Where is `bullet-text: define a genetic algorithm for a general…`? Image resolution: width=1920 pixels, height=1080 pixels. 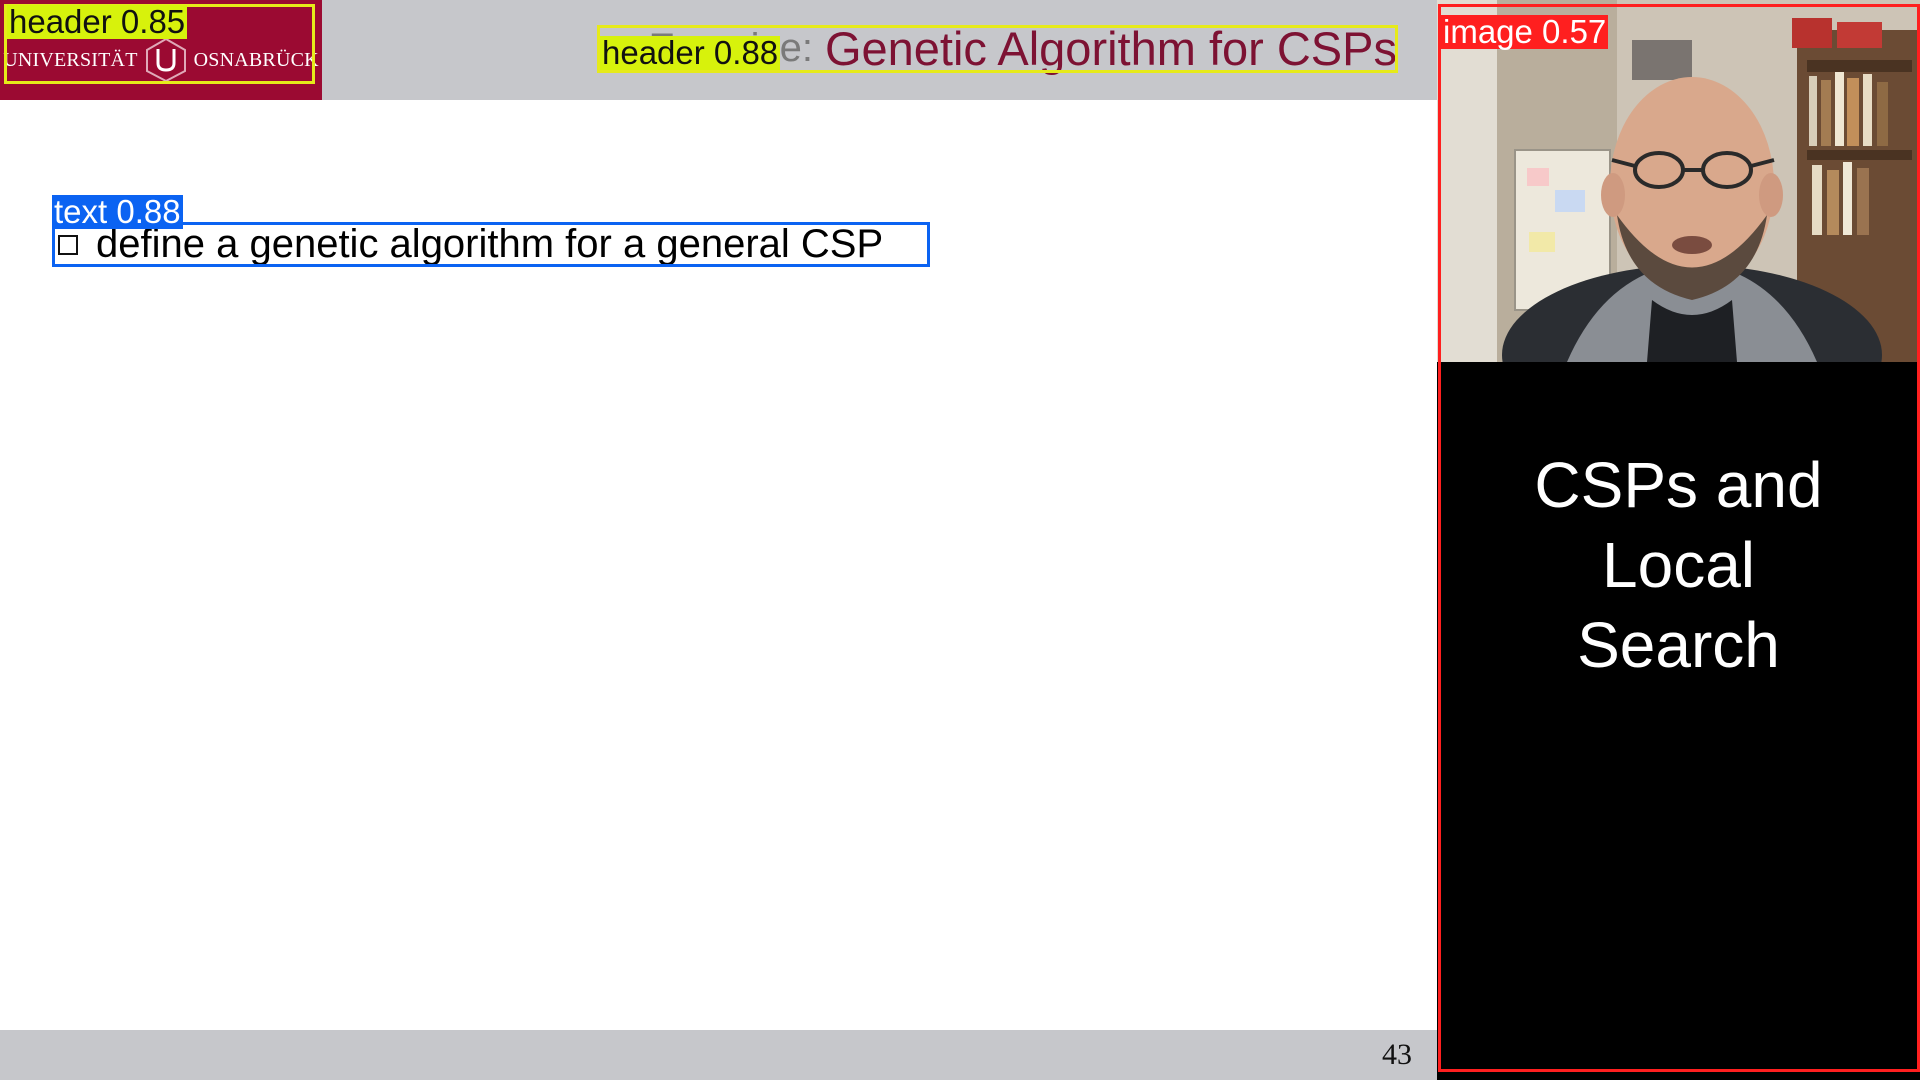 bullet-text: define a genetic algorithm for a general… is located at coordinates (490, 244).